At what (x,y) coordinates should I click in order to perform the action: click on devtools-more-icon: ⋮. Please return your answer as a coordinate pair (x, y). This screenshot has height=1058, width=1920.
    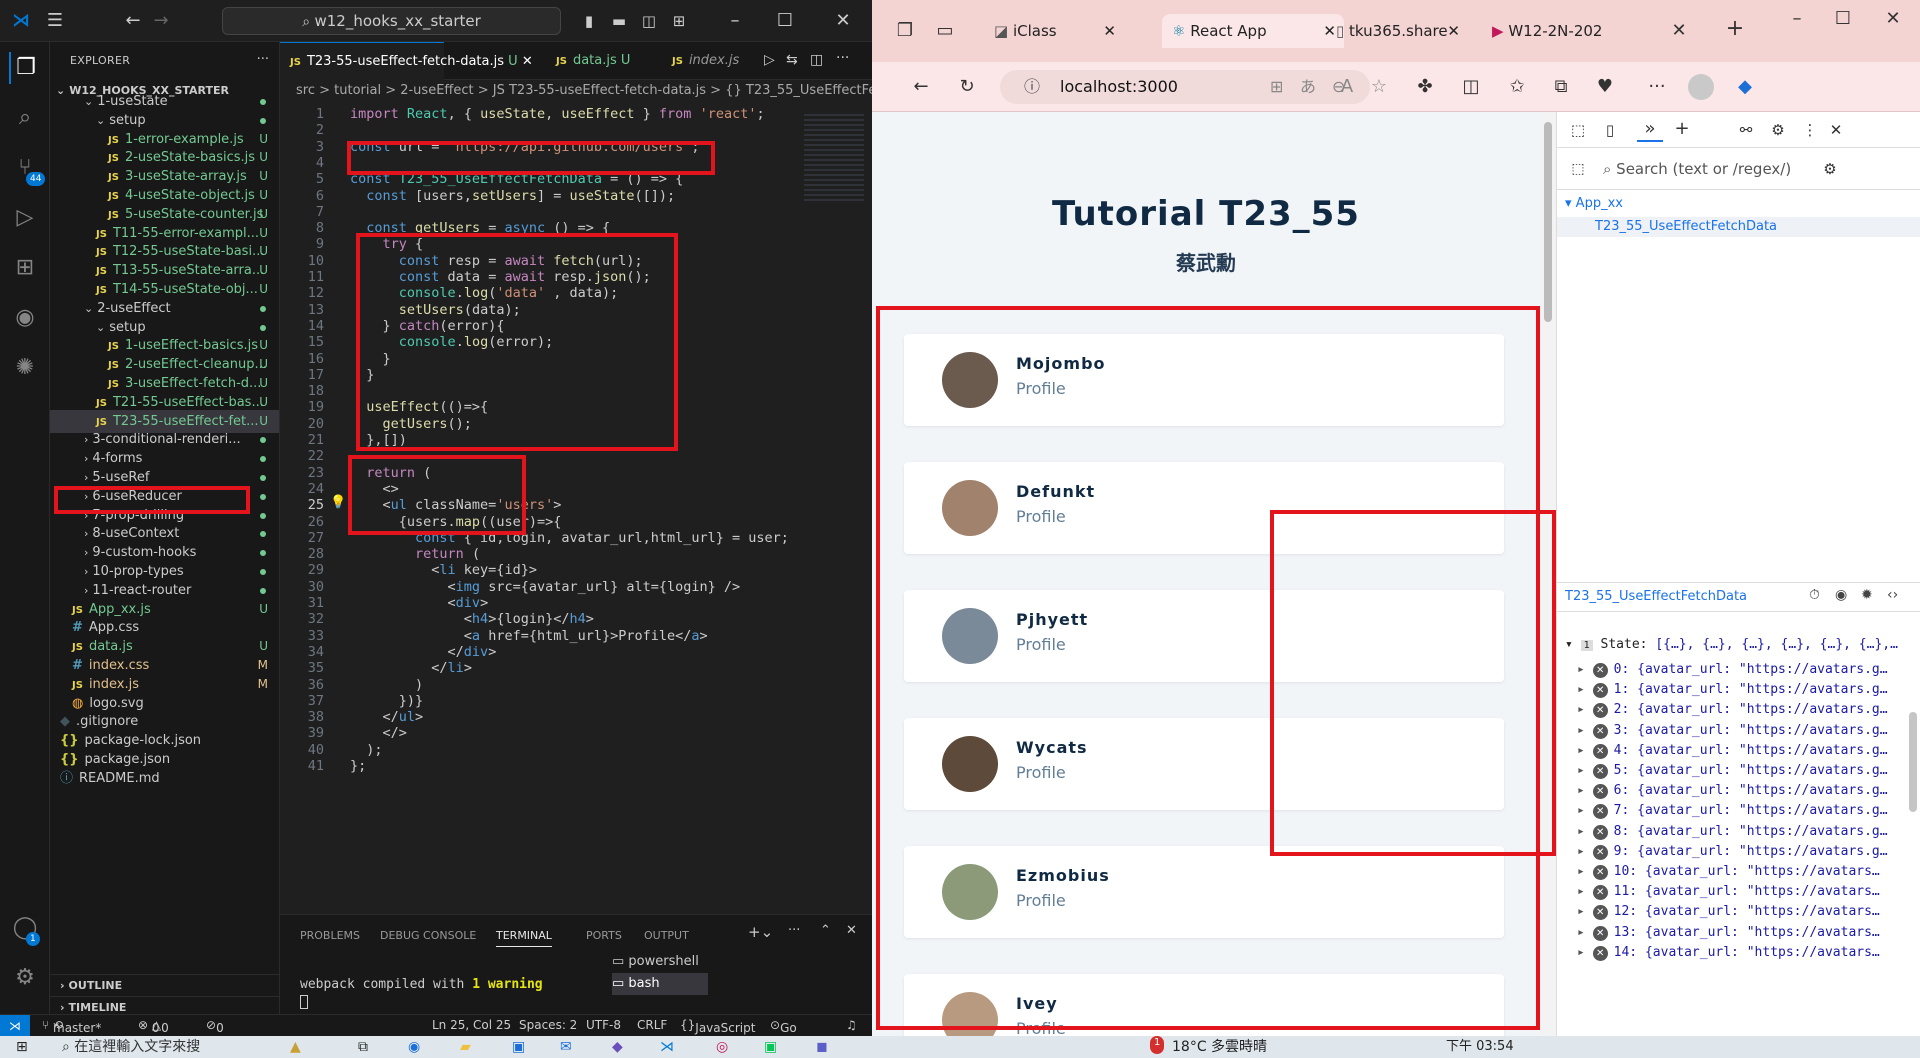
    Looking at the image, I should click on (1810, 130).